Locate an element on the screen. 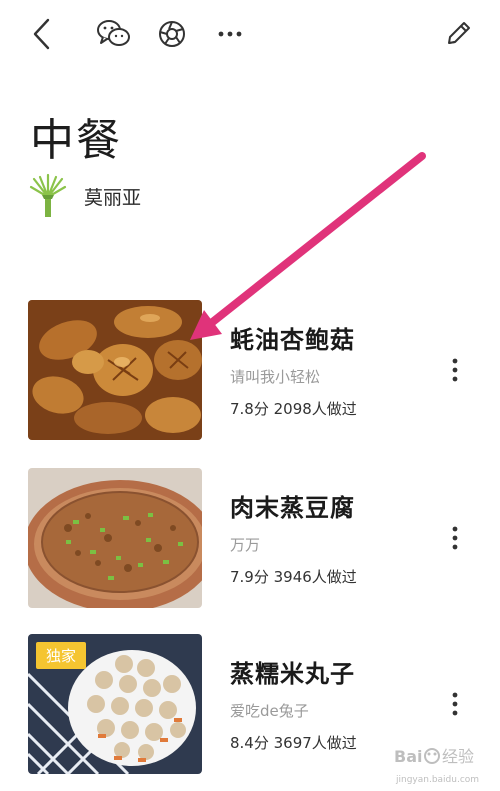  share-moments-button is located at coordinates (172, 34).